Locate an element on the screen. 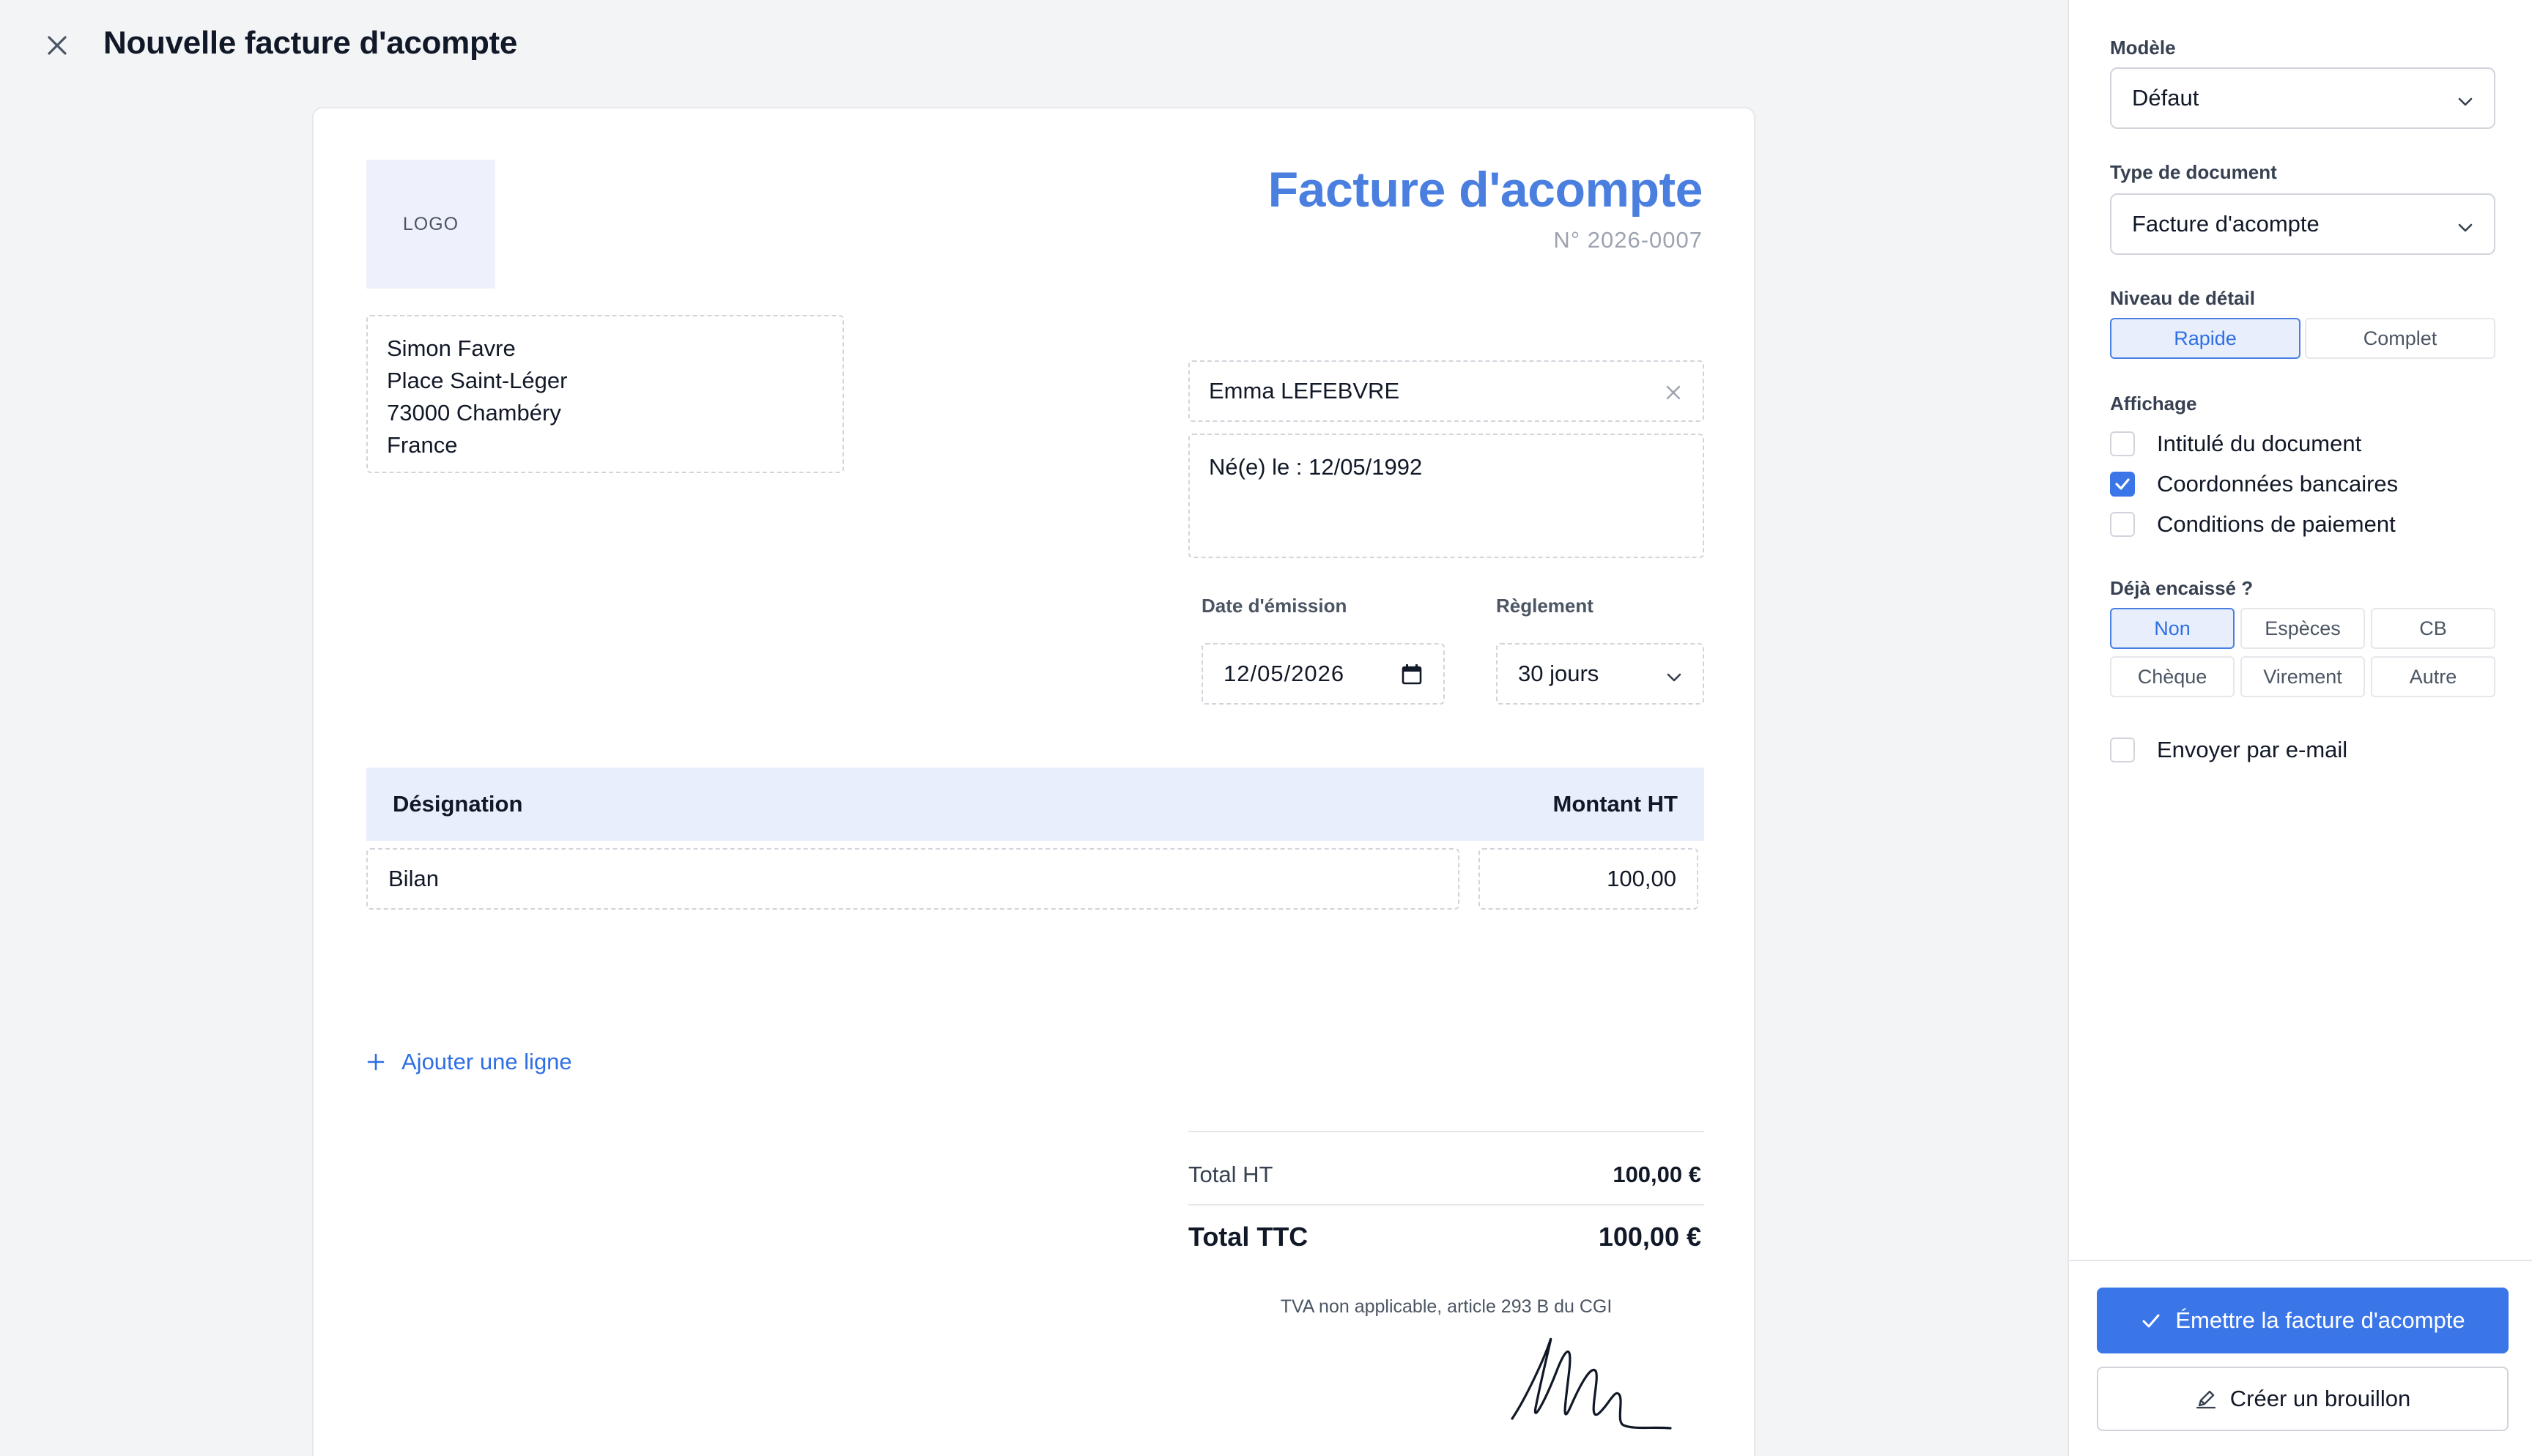 The height and width of the screenshot is (1456, 2532). doc-type-select: Facture d'acompte is located at coordinates (2302, 224).